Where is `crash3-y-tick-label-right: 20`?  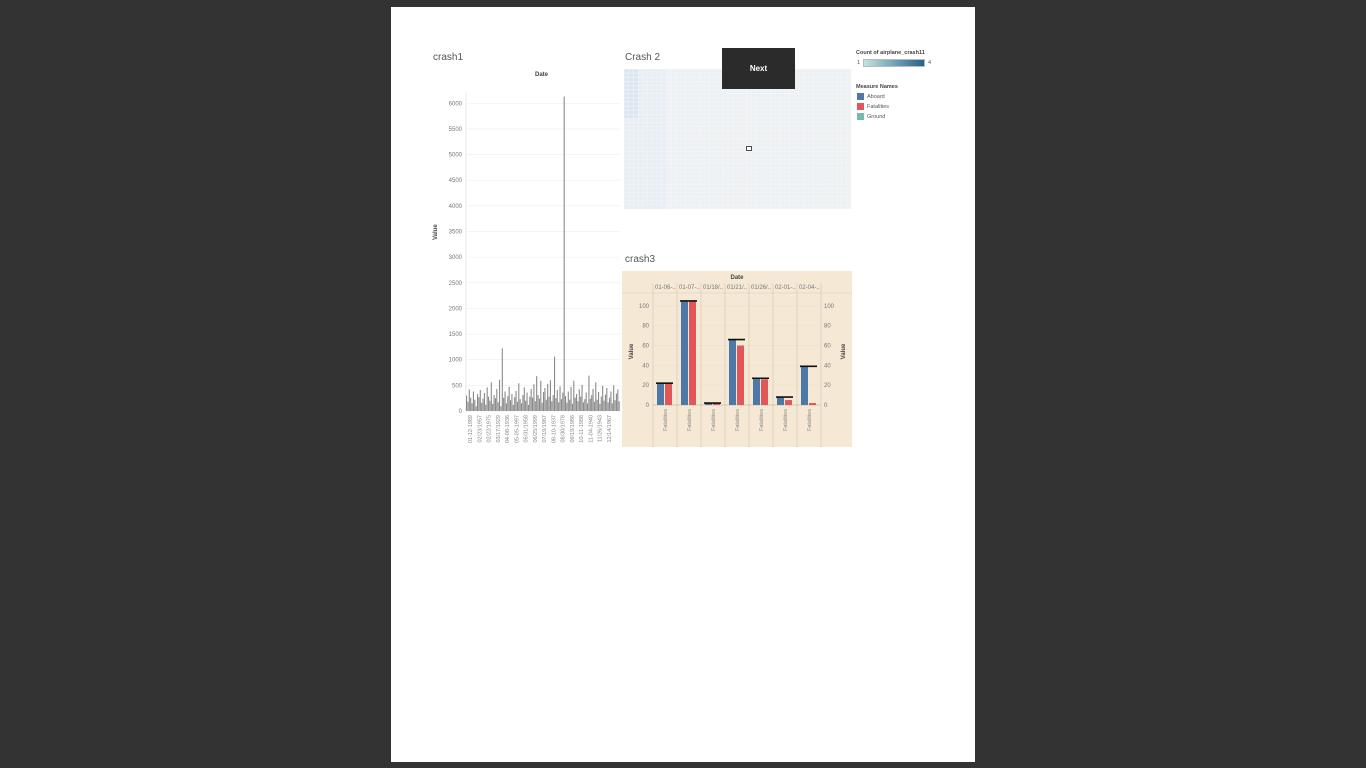
crash3-y-tick-label-right: 20 is located at coordinates (827, 386).